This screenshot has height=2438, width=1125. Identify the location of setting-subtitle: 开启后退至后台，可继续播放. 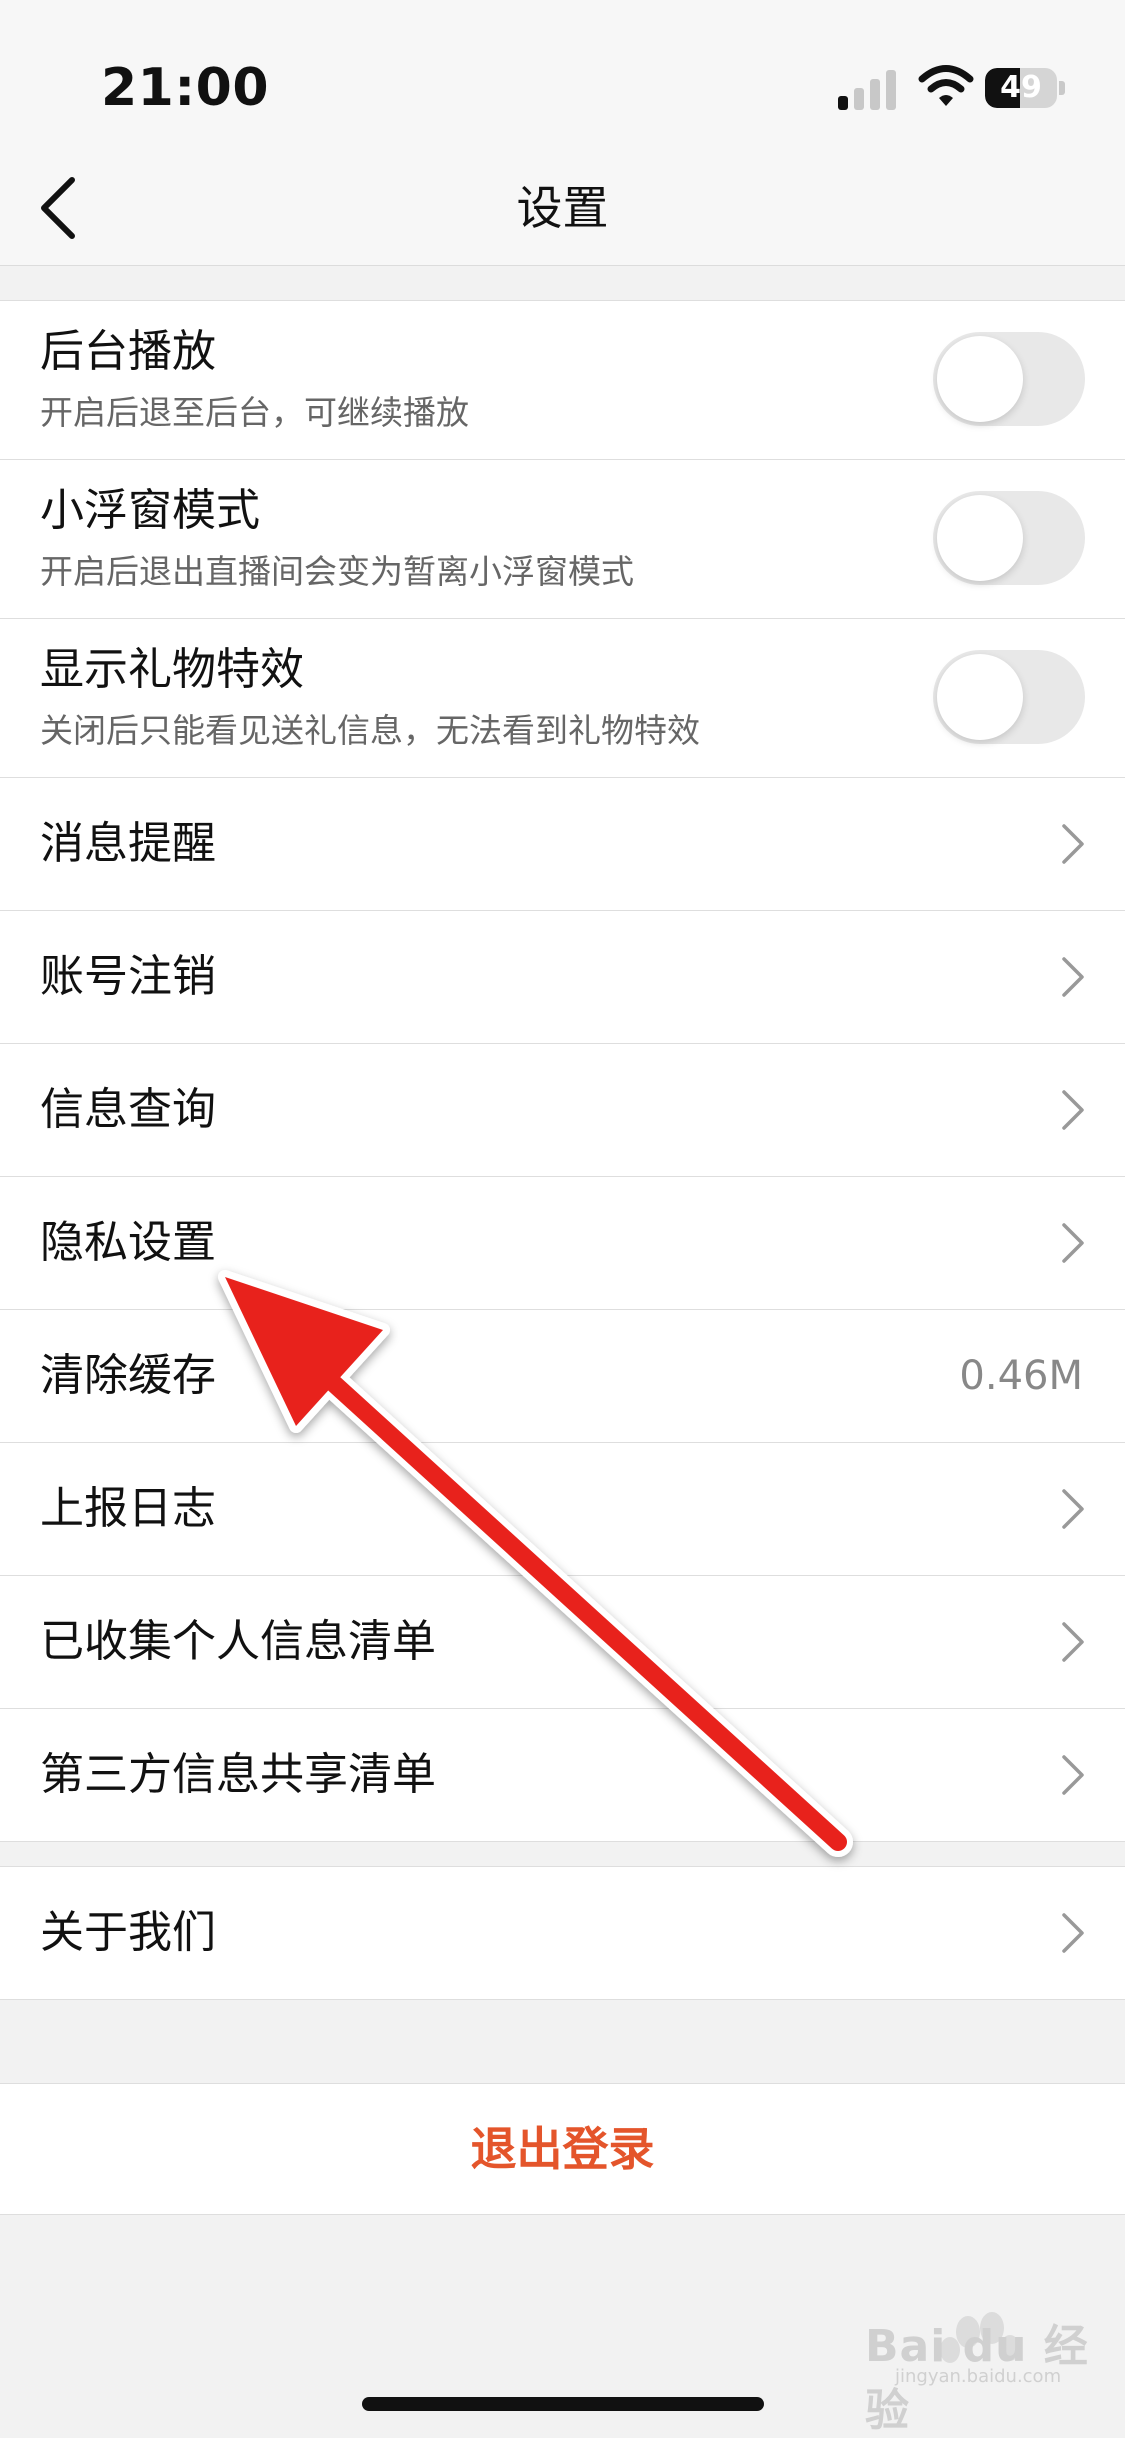
(254, 412).